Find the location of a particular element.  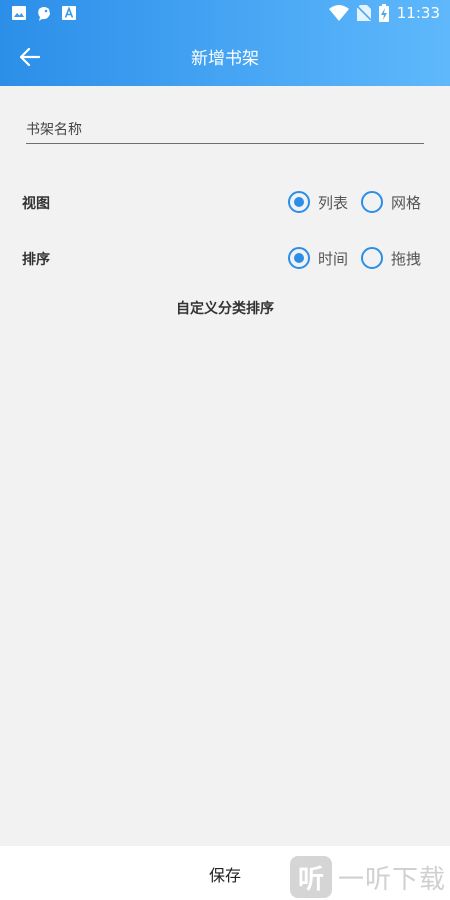

sort-row: 排序 时间 拖拽 is located at coordinates (225, 258).